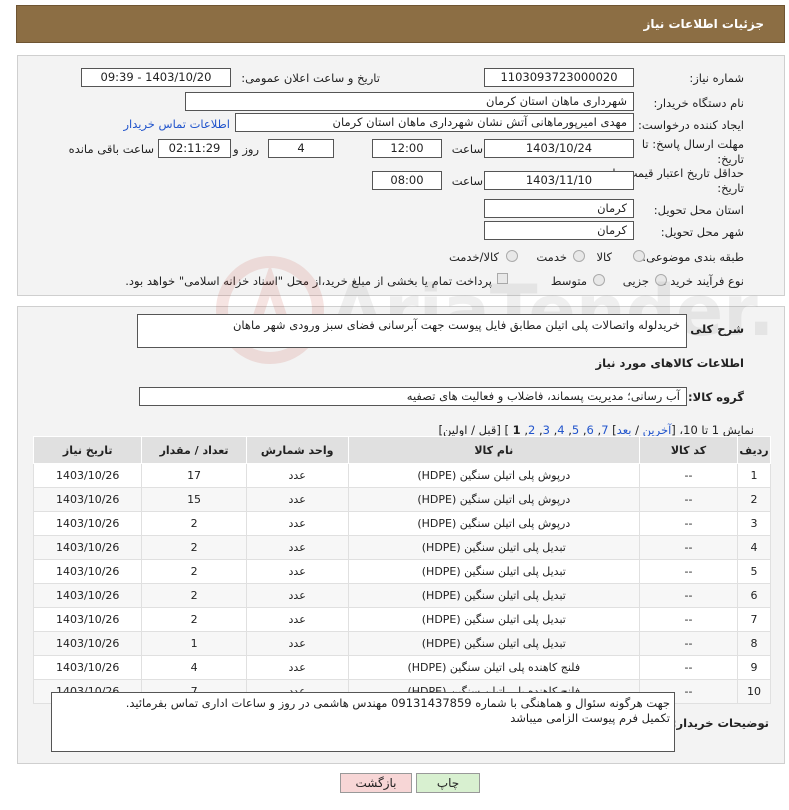 The height and width of the screenshot is (810, 789). Describe the element at coordinates (551, 257) in the screenshot. I see `category-option-service: خدمت` at that location.